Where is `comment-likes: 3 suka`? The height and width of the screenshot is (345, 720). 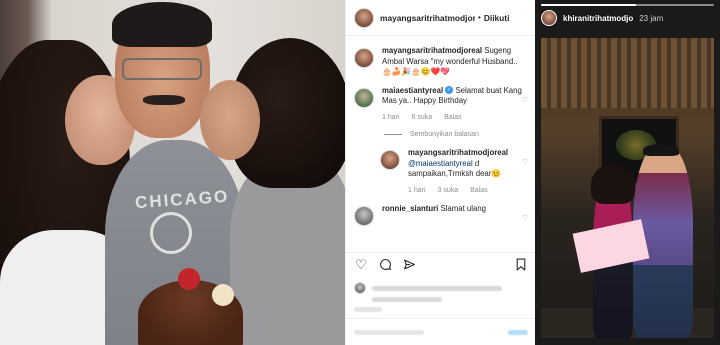 comment-likes: 3 suka is located at coordinates (448, 191).